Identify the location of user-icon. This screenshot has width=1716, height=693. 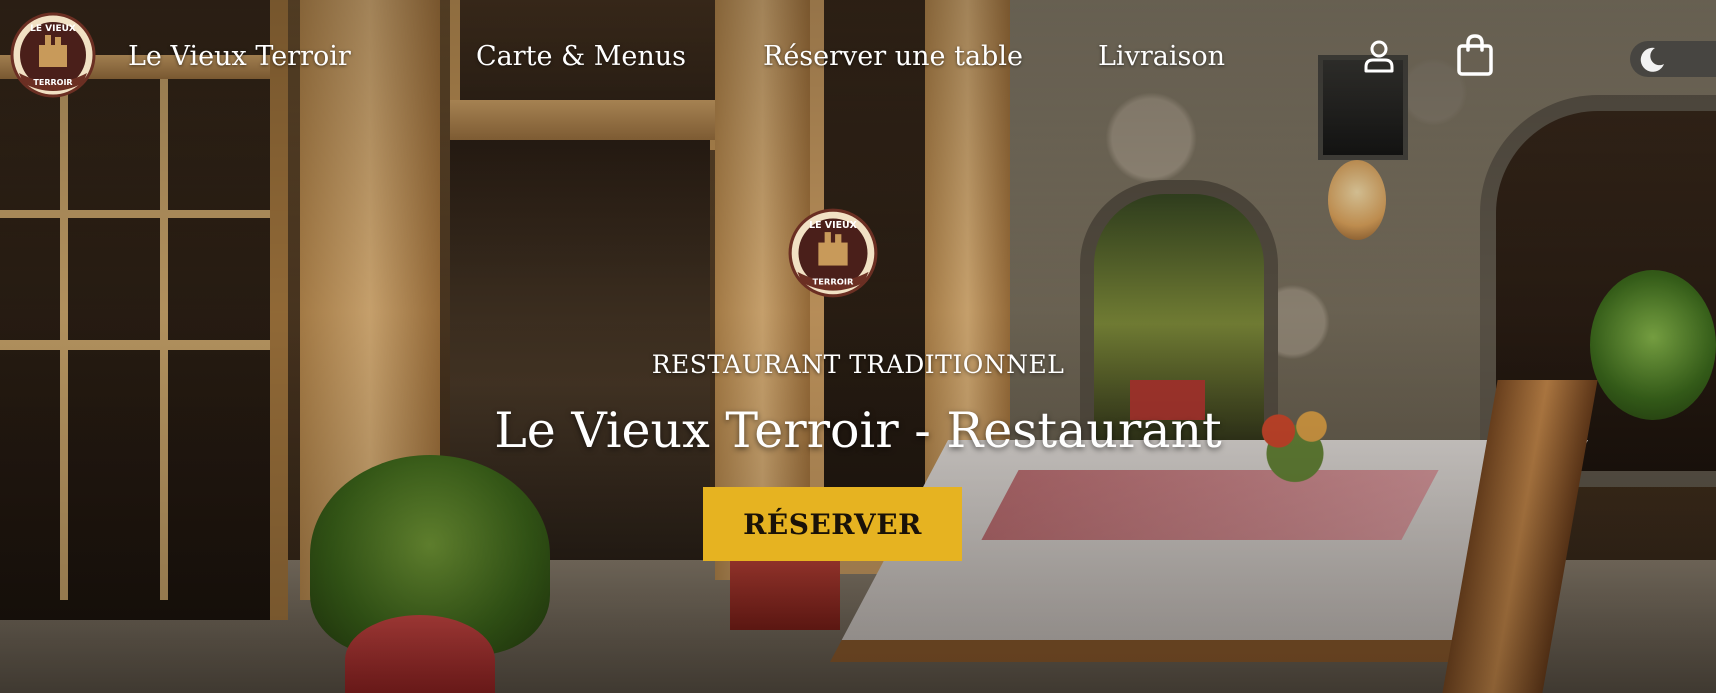
(1379, 56).